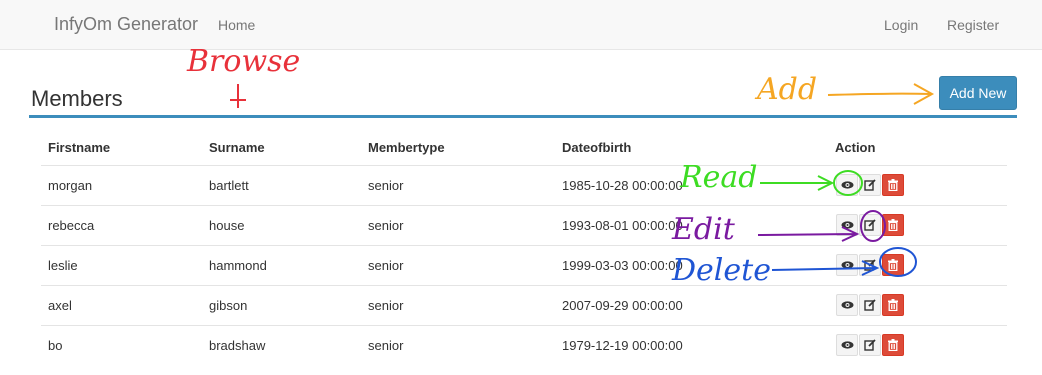 Image resolution: width=1042 pixels, height=375 pixels. I want to click on annotation-add: Add, so click(787, 89).